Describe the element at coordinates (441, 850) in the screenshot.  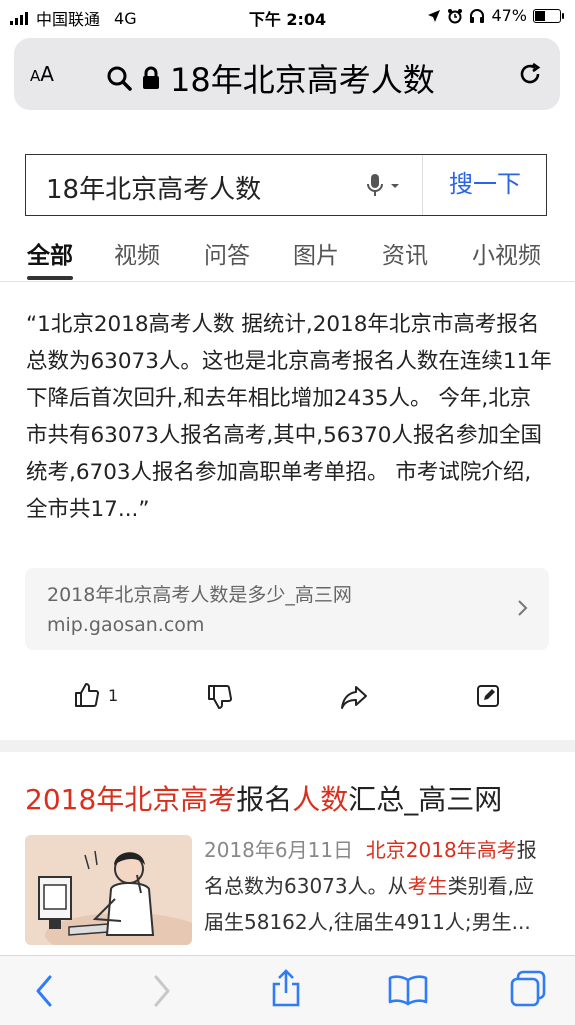
I see `result-desc-highlight-1: 北京2018年高考` at that location.